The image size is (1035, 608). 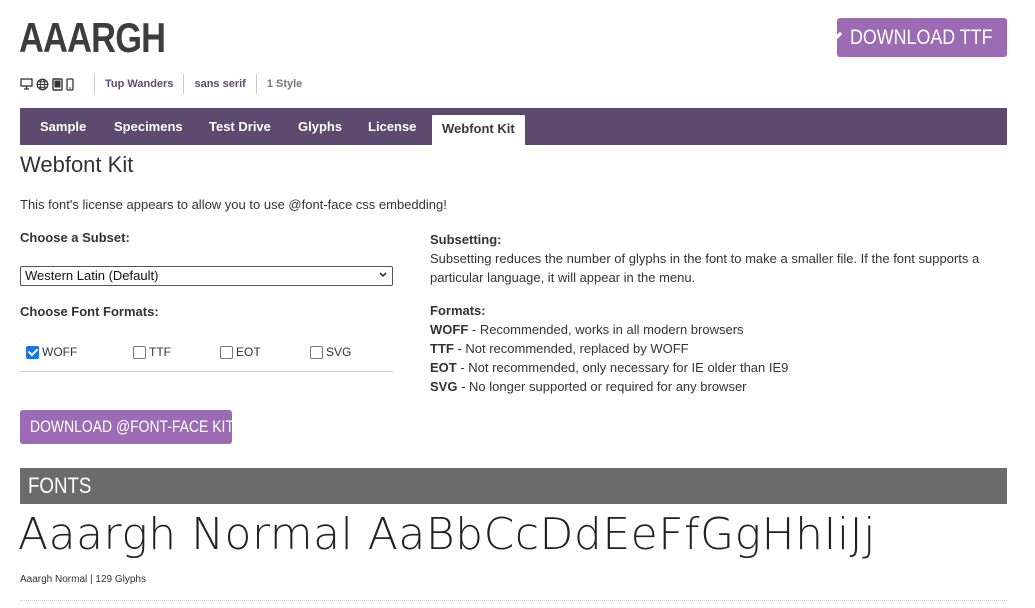 I want to click on font-caption: Aaargh Normal | 129 Glyphs, so click(x=83, y=579).